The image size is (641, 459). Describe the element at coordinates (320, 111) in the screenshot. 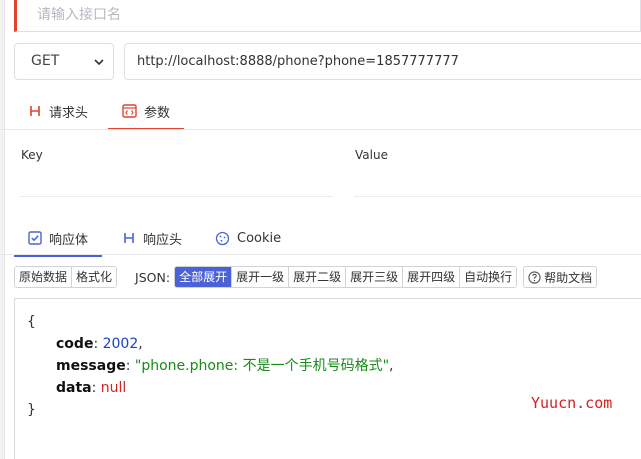

I see `request-tabs: 请求头 参数` at that location.